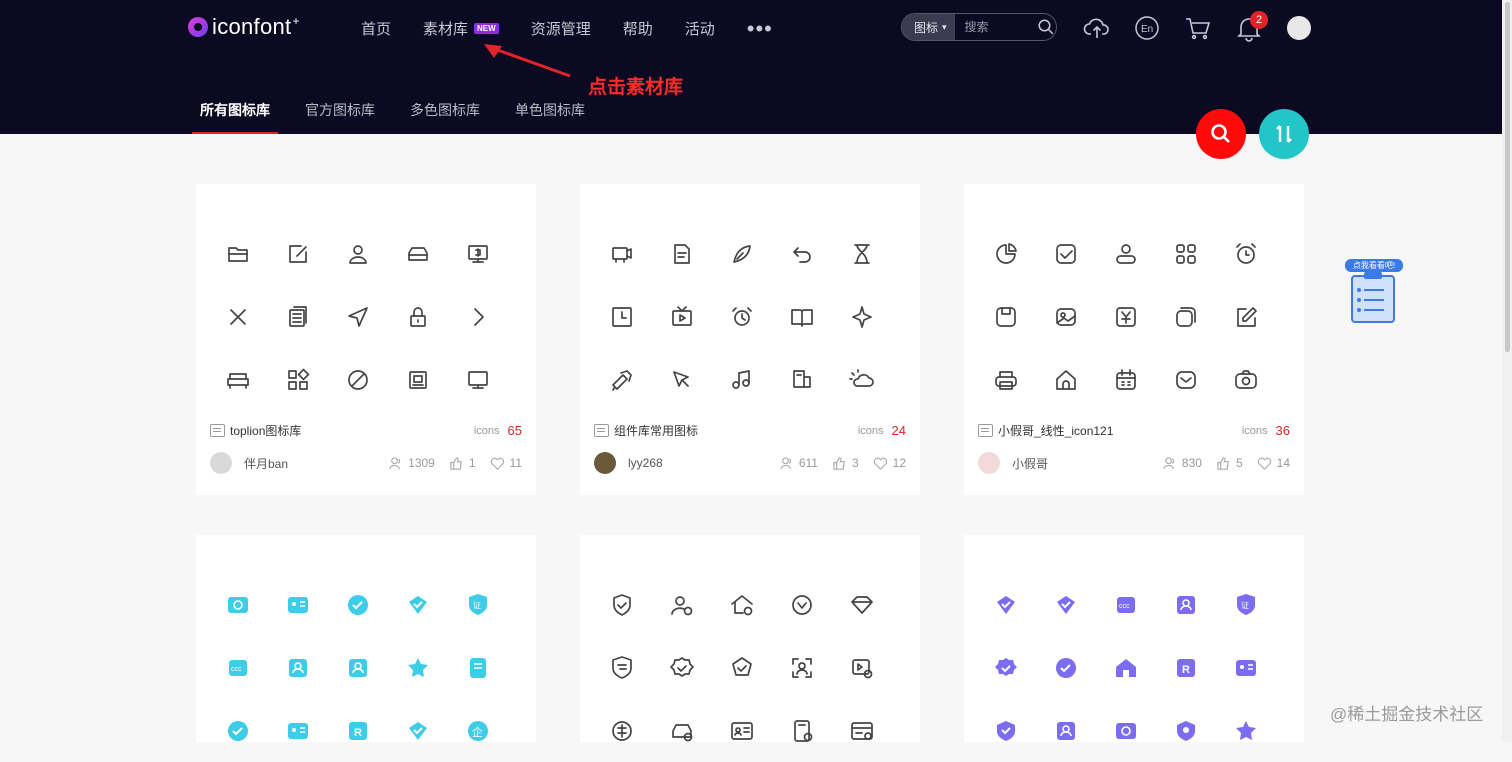 The image size is (1512, 762). Describe the element at coordinates (266, 463) in the screenshot. I see `author-name: 伴月ban` at that location.